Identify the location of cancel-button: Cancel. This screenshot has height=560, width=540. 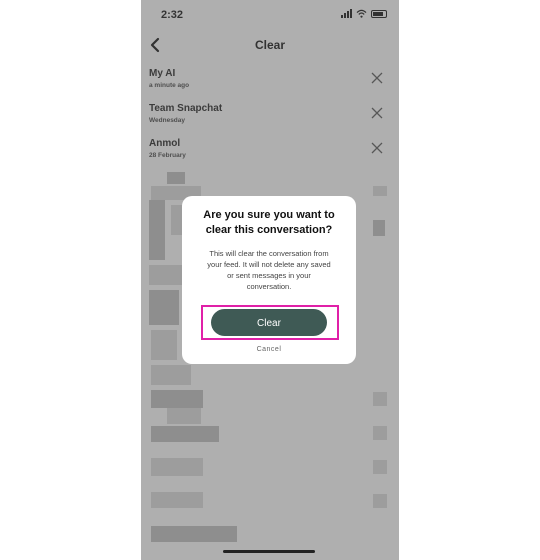
(269, 349).